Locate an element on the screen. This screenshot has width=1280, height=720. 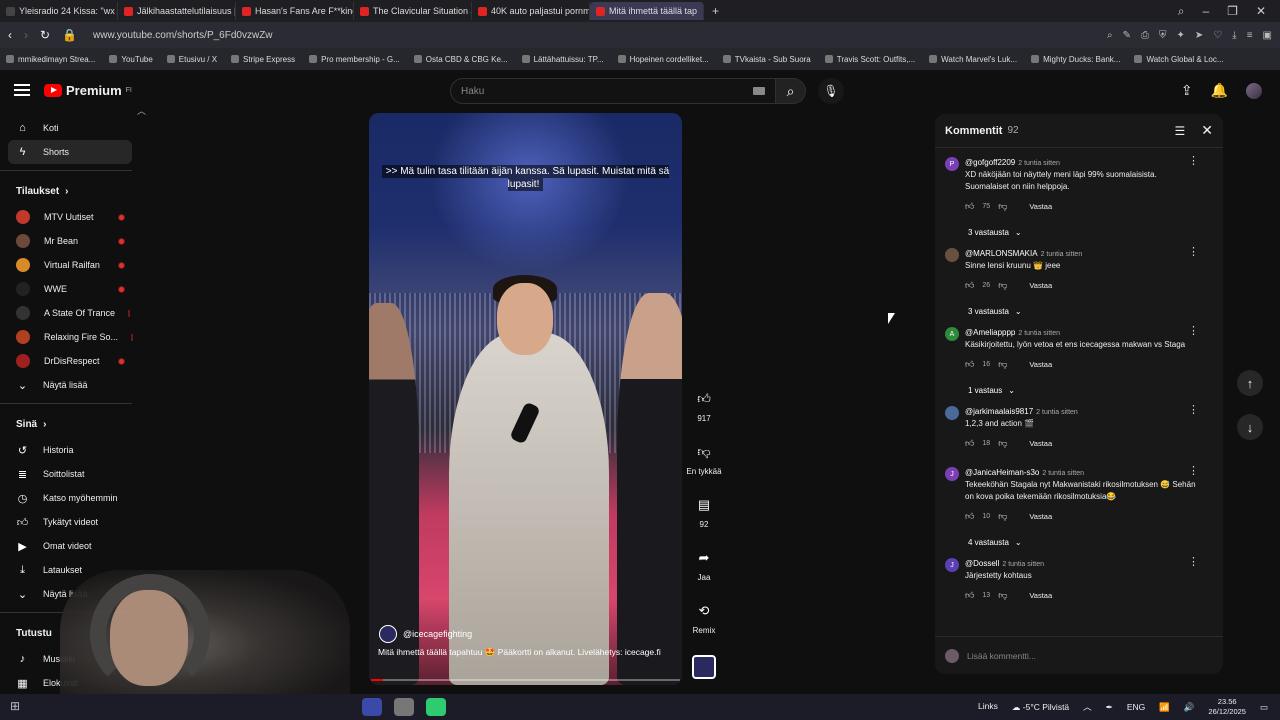
sidebar-item: 👍︎ Tykätyt videot is located at coordinates (71, 522).